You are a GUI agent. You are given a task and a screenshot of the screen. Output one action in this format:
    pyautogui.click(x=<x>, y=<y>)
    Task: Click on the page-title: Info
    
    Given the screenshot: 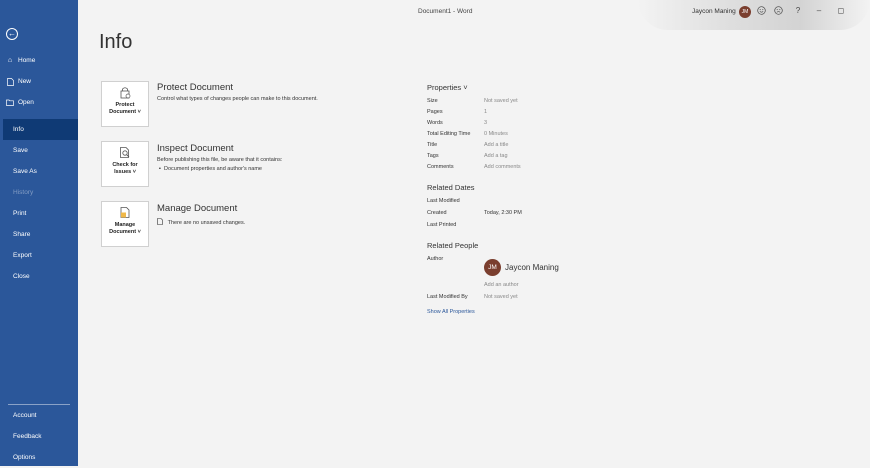 What is the action you would take?
    pyautogui.click(x=115, y=42)
    